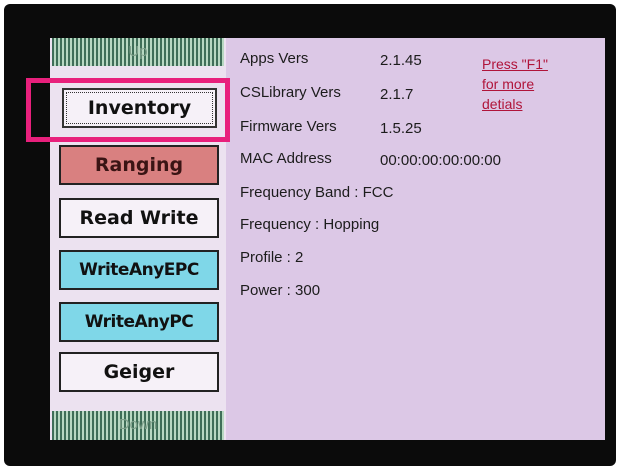 The image size is (623, 470). I want to click on ranging-button: Ranging, so click(139, 165).